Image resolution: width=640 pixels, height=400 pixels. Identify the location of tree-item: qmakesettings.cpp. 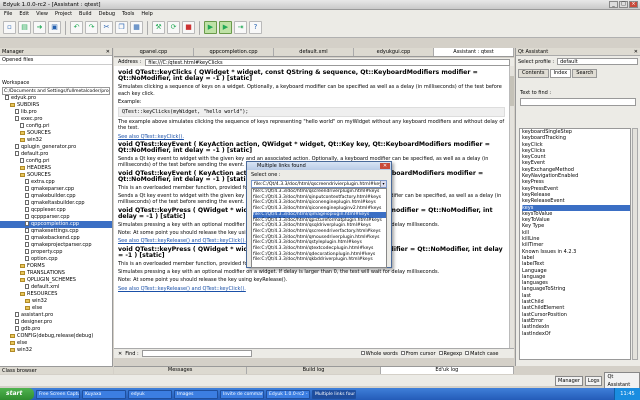
(56, 231).